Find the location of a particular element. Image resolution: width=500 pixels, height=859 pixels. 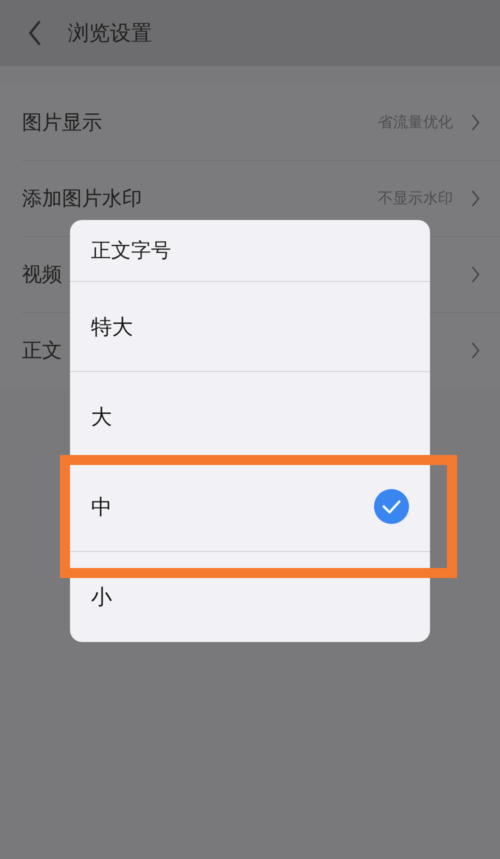

setting-label: 视频 is located at coordinates (42, 274).